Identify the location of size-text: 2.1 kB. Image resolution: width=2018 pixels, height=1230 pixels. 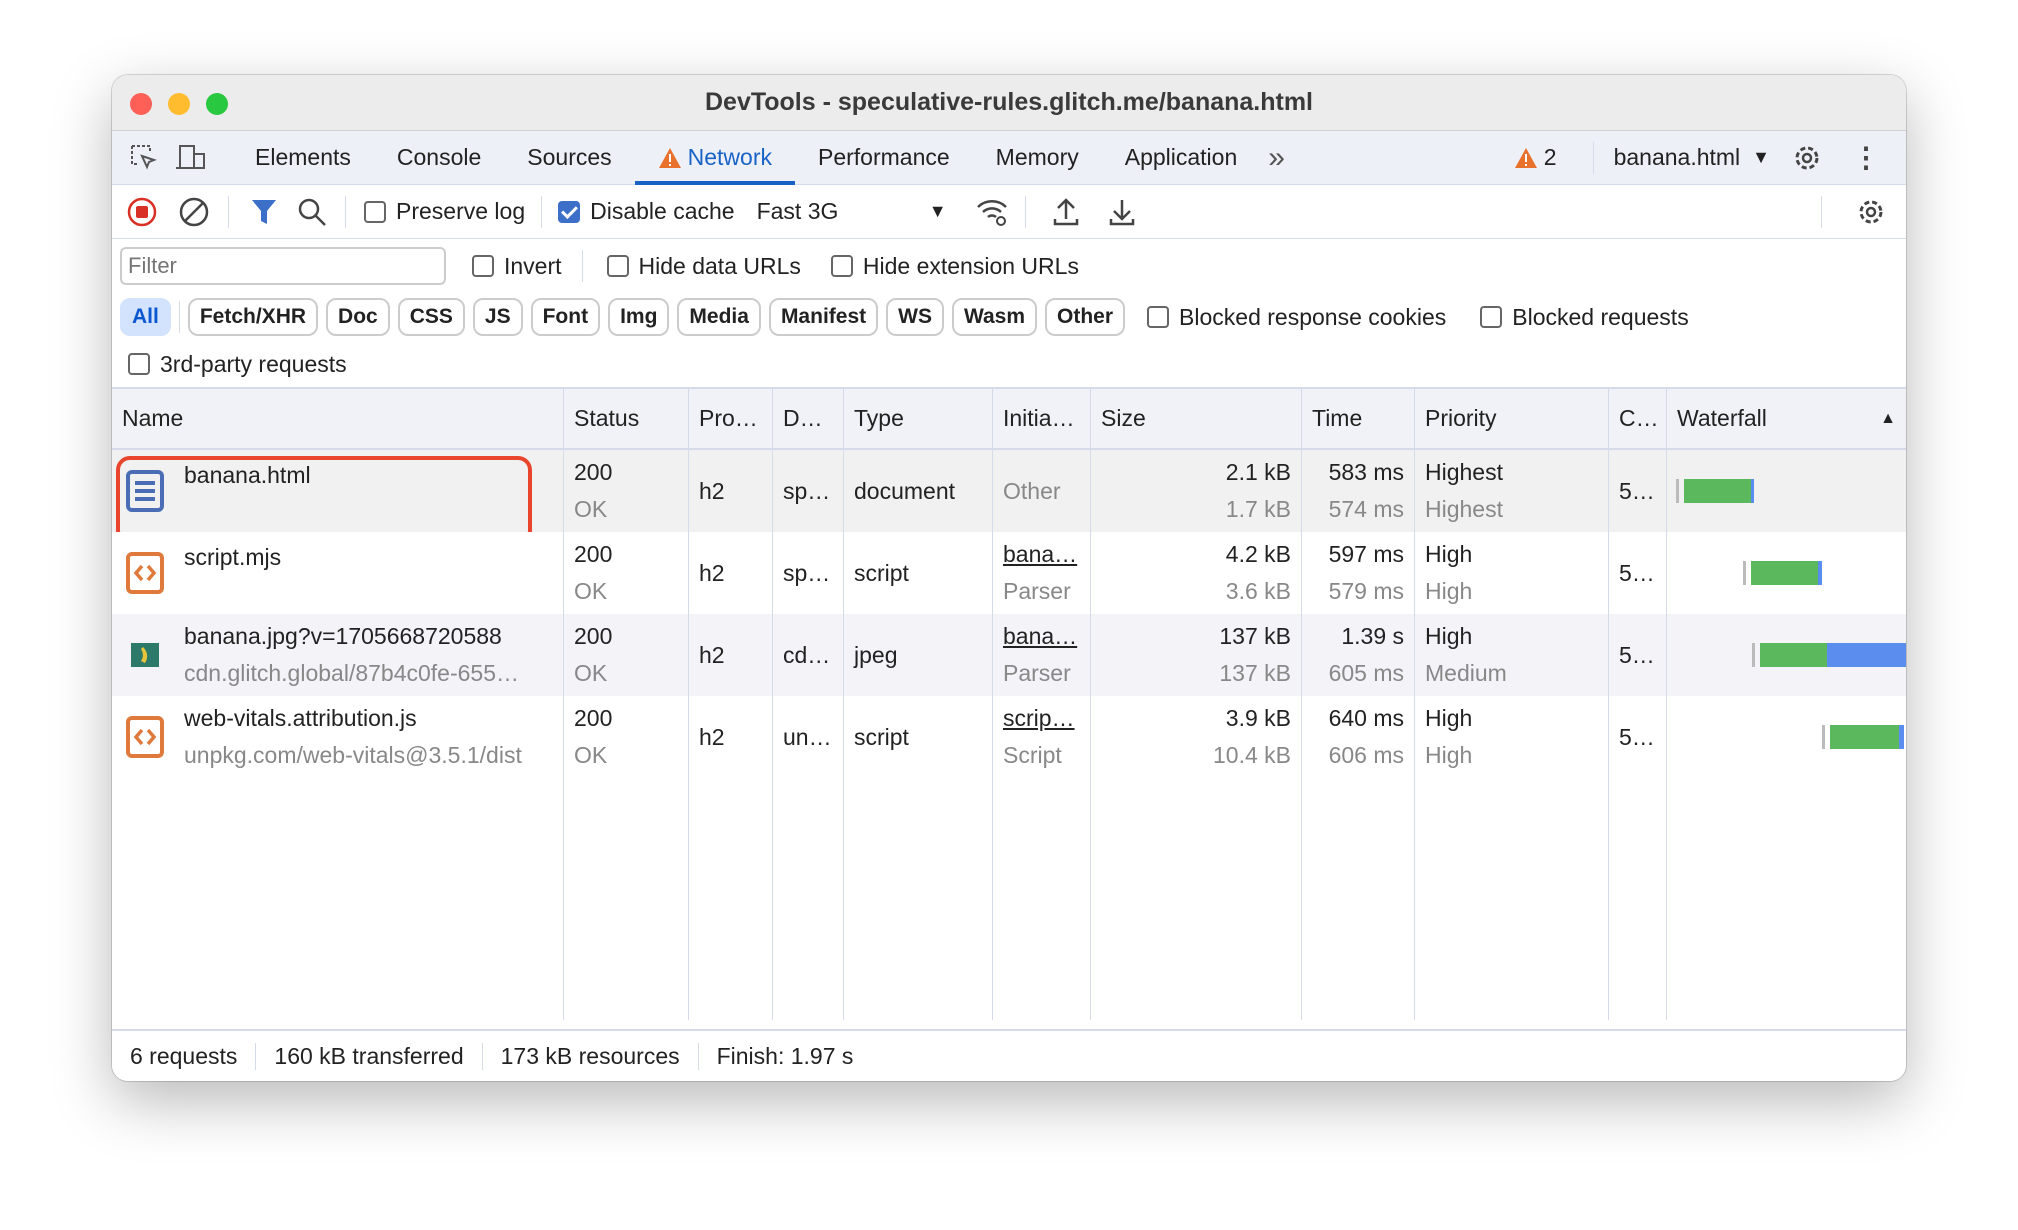
(1258, 472).